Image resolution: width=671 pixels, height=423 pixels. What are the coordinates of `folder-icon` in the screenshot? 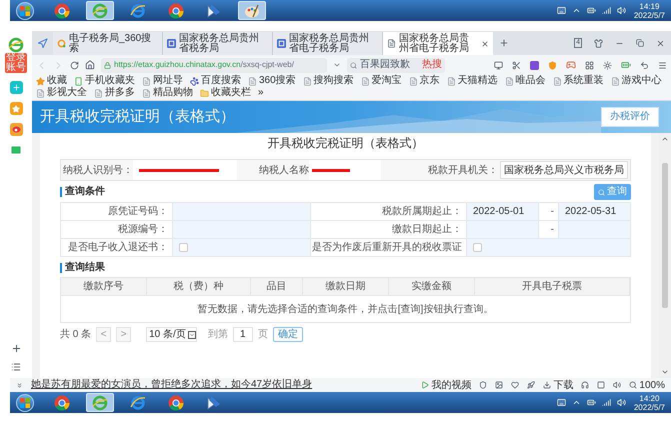 It's located at (204, 93).